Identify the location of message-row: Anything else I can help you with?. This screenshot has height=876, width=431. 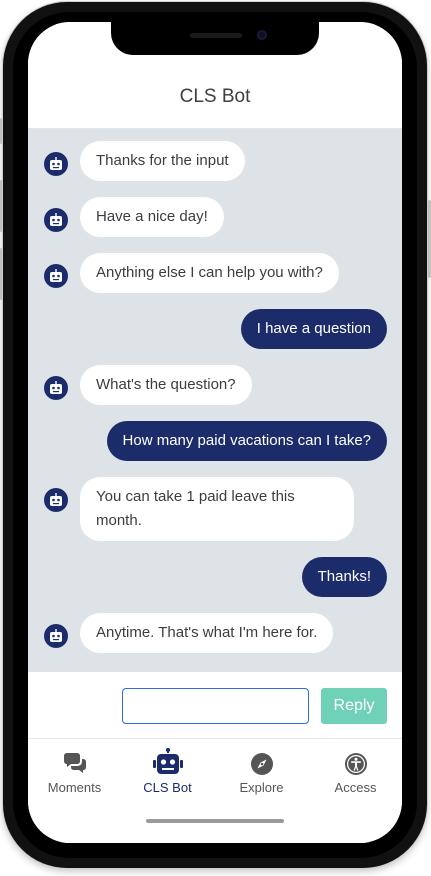
(215, 273).